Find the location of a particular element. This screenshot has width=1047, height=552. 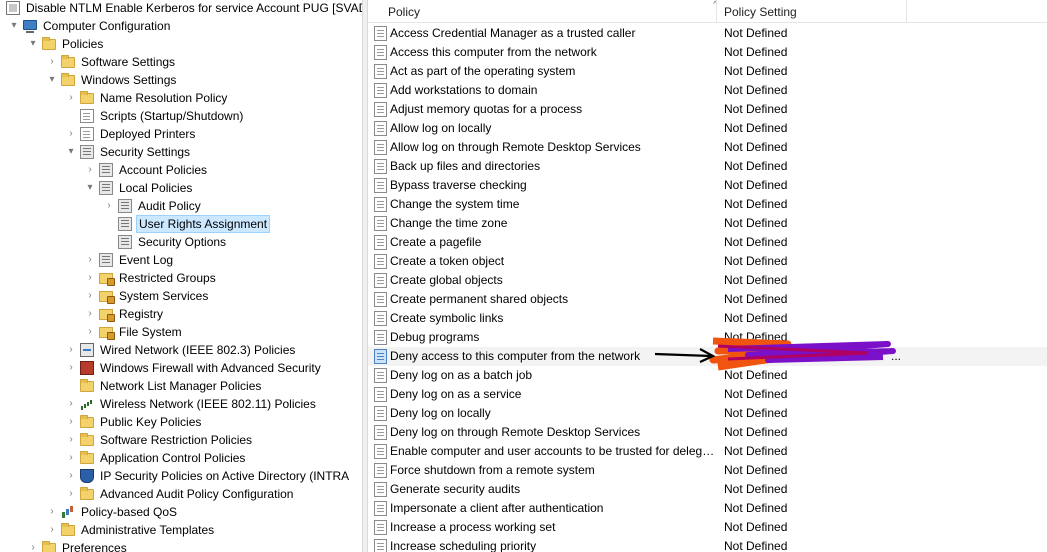

policy-row: Bypass traverse checking Not Defined is located at coordinates (707, 185).